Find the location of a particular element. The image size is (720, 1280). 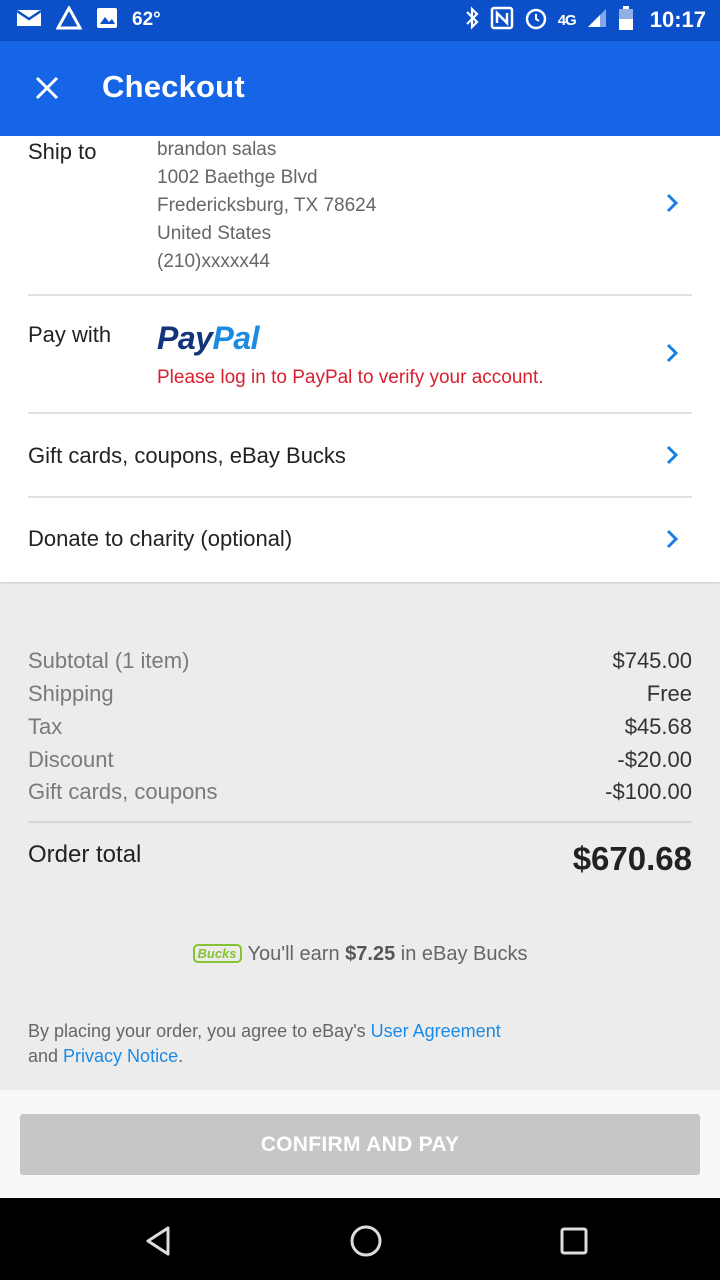

page-title: Checkout is located at coordinates (173, 86).